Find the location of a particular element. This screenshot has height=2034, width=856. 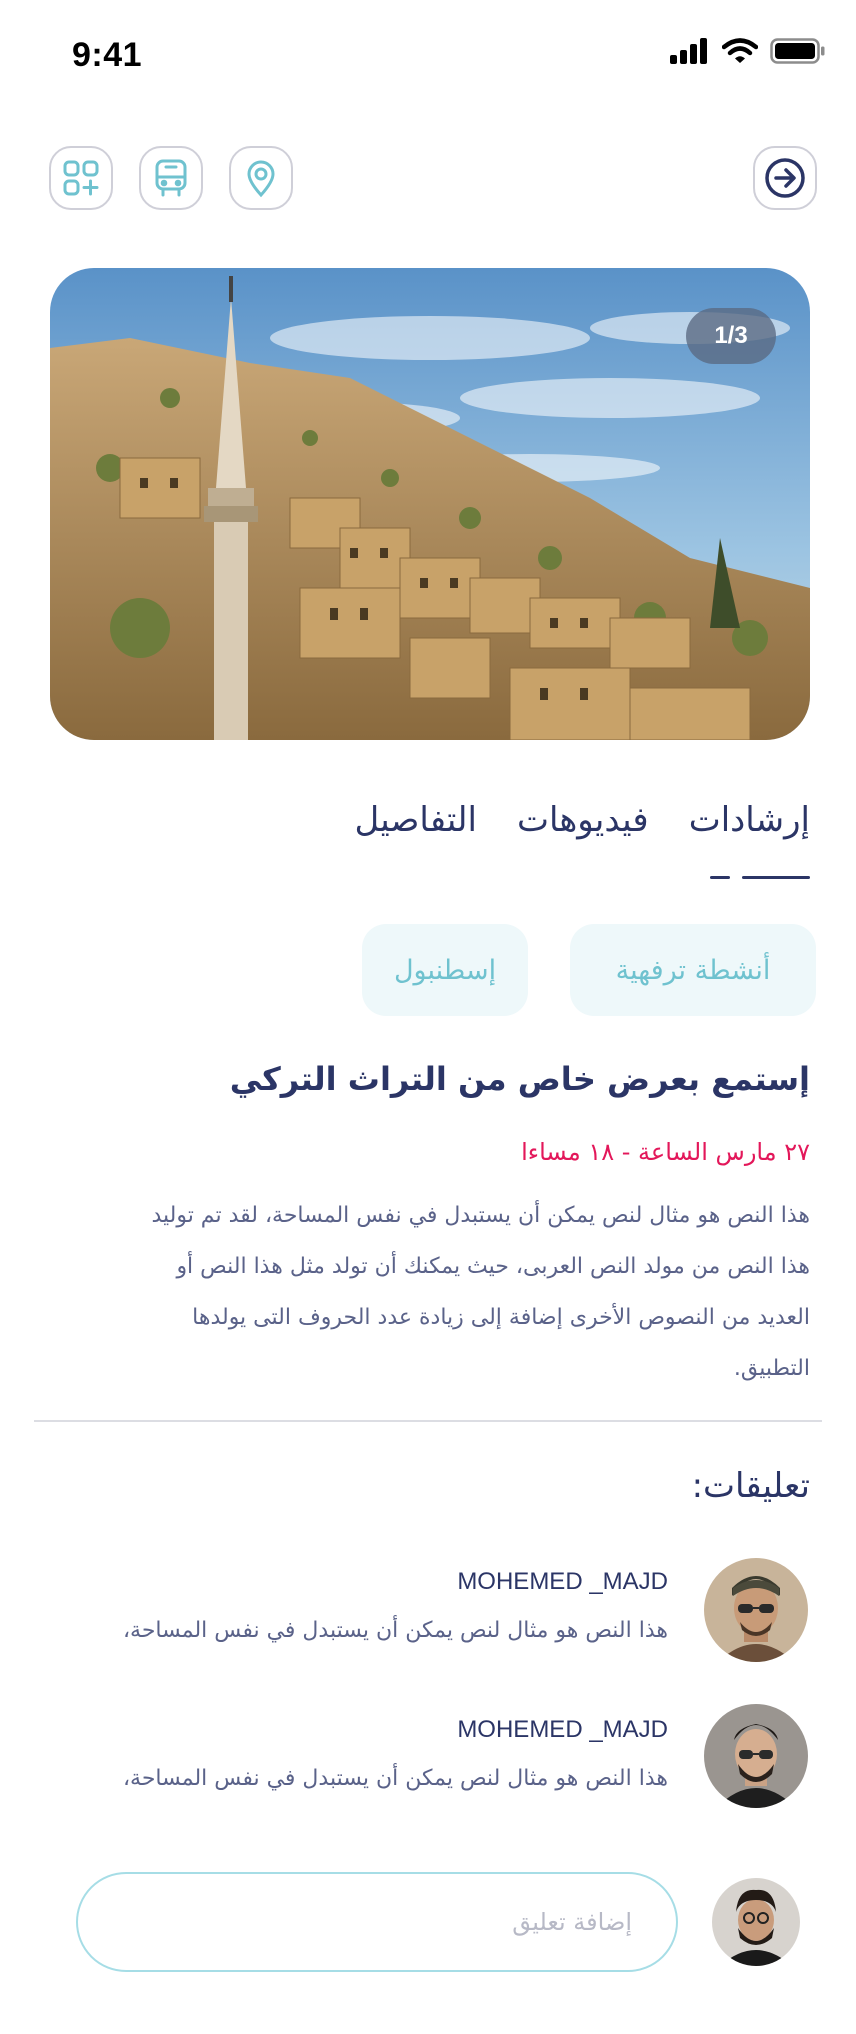

location-pin-icon is located at coordinates (261, 178).